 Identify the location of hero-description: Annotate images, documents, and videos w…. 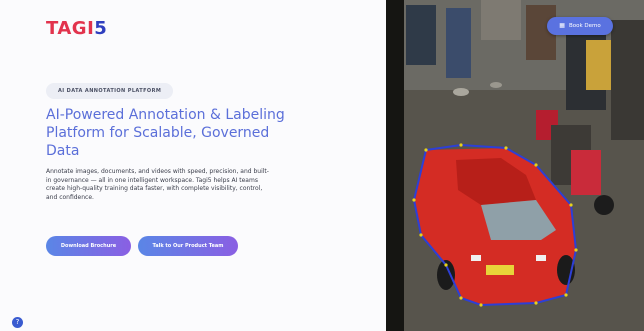
(157, 184).